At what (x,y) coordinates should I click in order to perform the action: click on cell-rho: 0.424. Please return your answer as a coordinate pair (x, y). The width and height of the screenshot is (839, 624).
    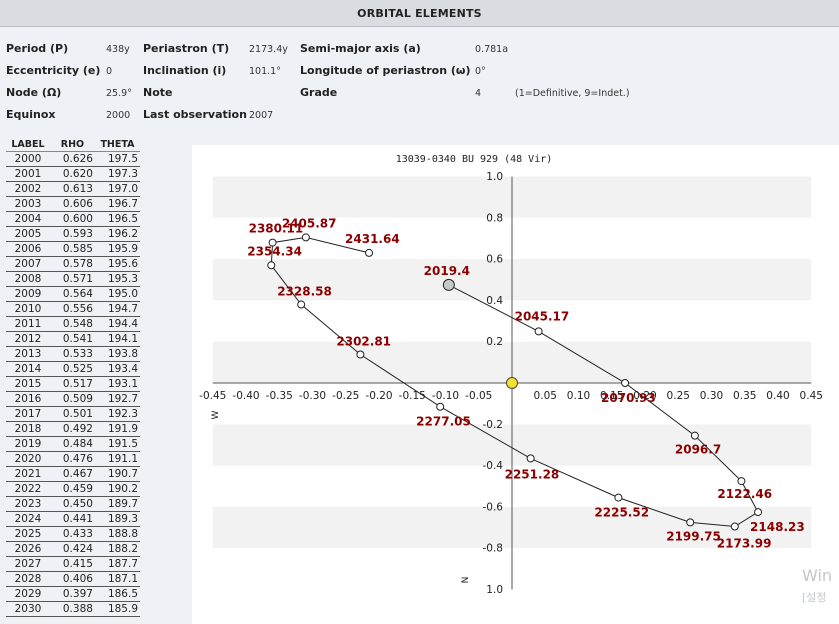
    Looking at the image, I should click on (72, 549).